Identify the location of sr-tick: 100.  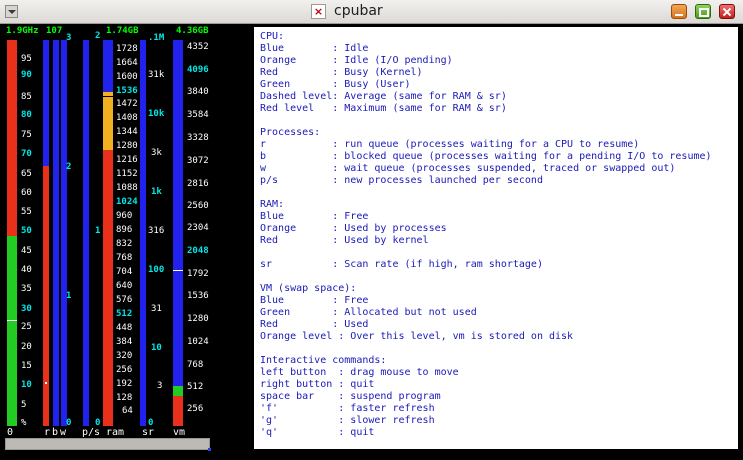
(156, 270).